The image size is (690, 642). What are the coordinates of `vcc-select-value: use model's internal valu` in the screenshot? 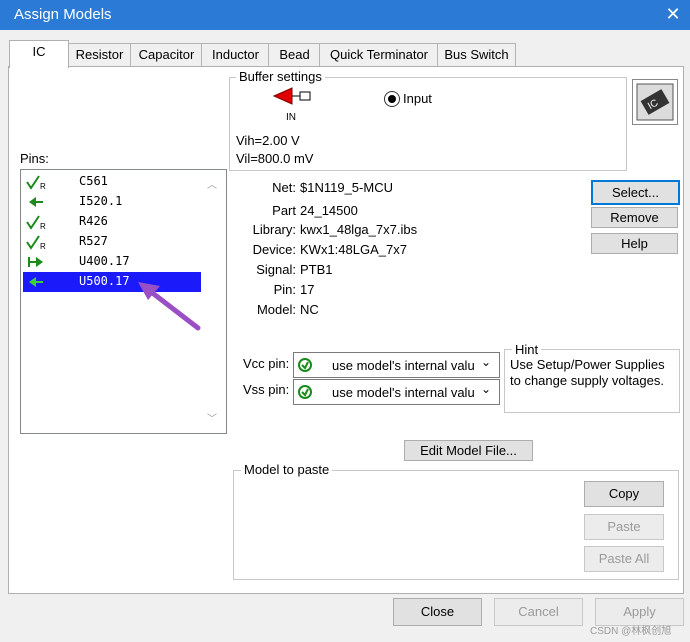 It's located at (403, 365).